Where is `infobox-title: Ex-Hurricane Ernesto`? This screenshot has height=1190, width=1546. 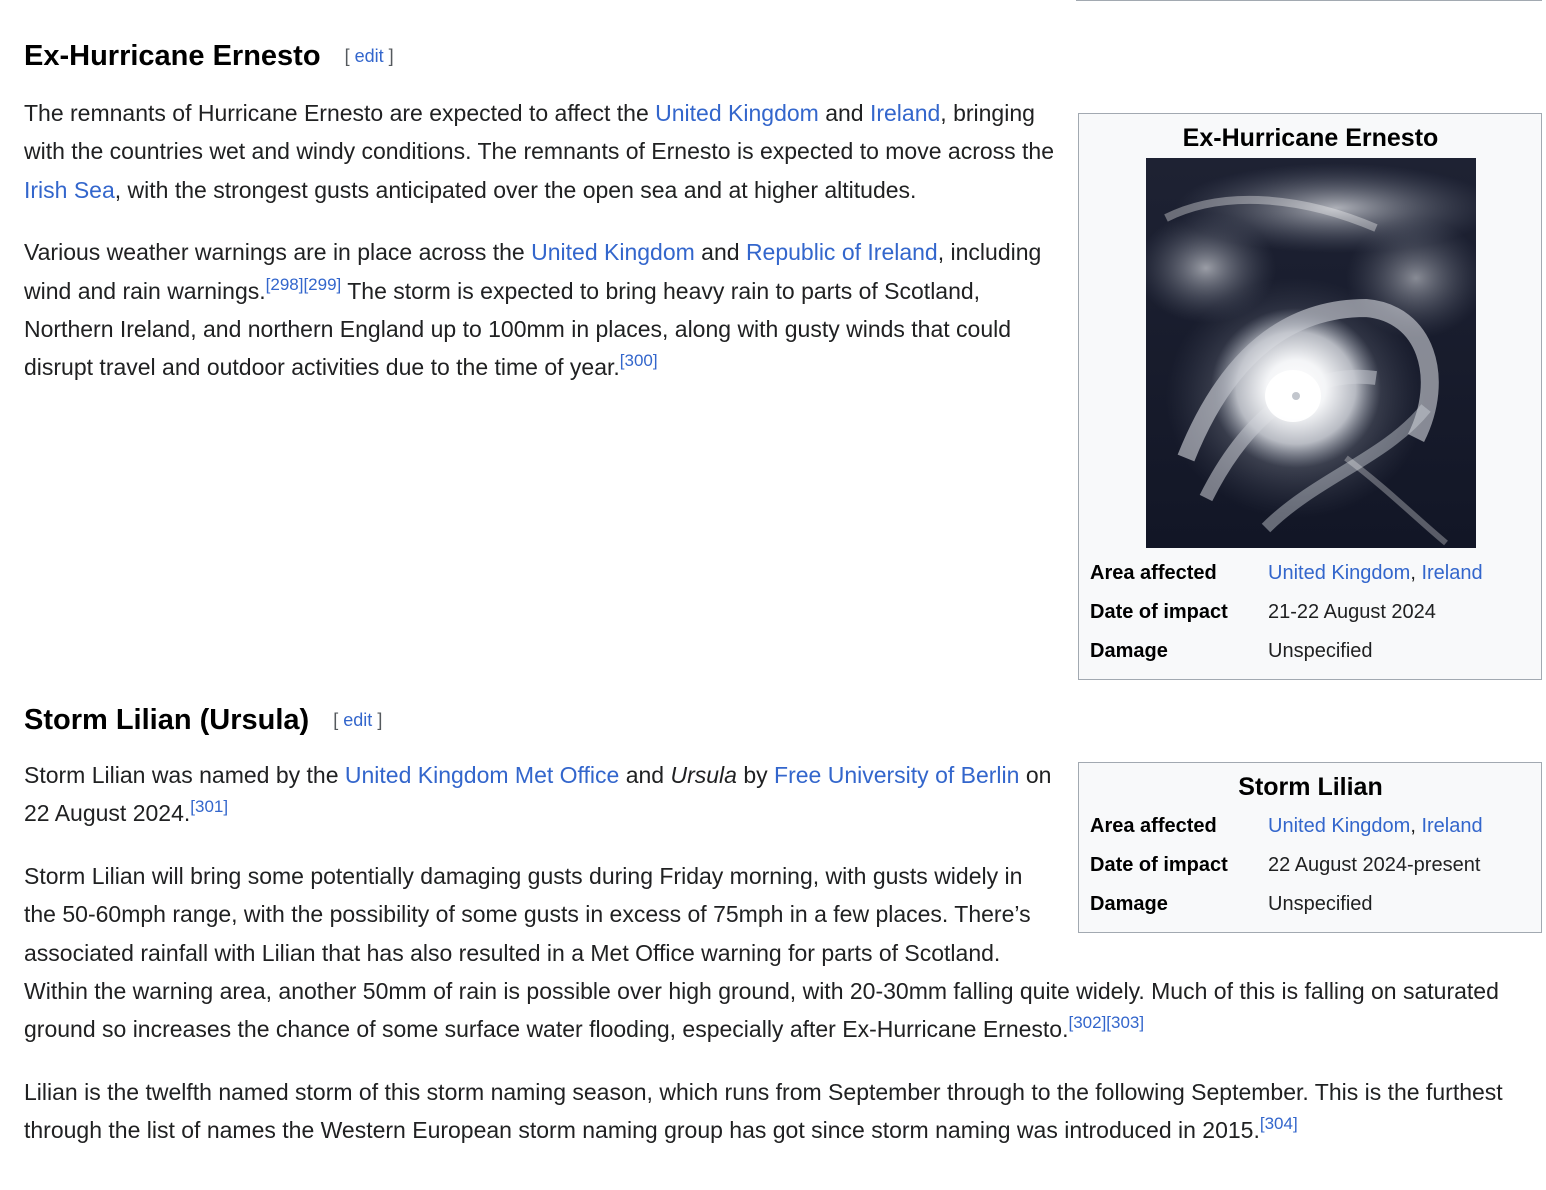
infobox-title: Ex-Hurricane Ernesto is located at coordinates (1310, 138).